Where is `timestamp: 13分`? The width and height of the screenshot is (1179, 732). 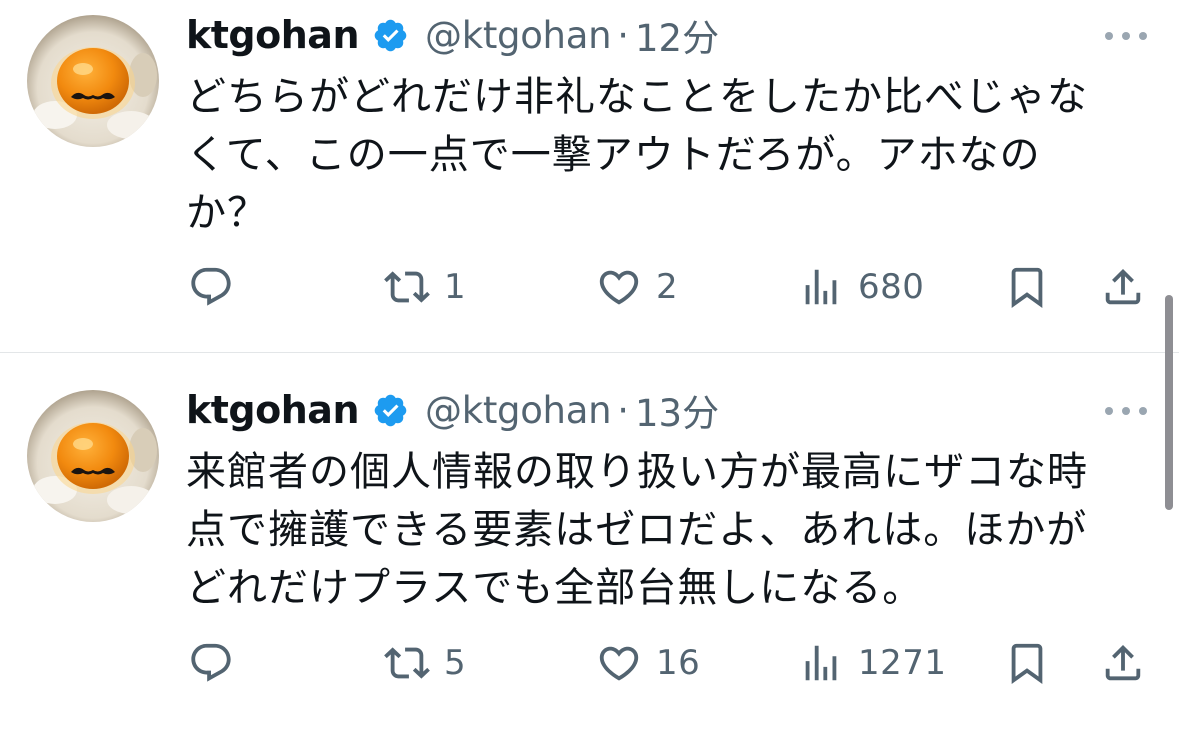
timestamp: 13分 is located at coordinates (677, 410).